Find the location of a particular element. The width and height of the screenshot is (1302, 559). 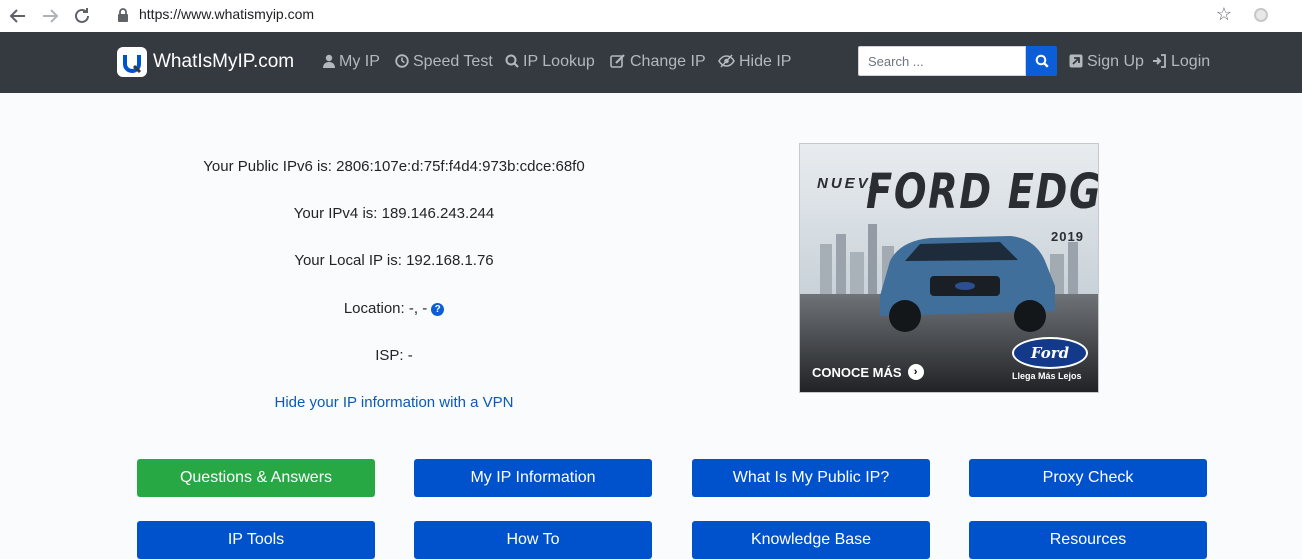

site-logo: WhatIsMyIP.com is located at coordinates (205, 62).